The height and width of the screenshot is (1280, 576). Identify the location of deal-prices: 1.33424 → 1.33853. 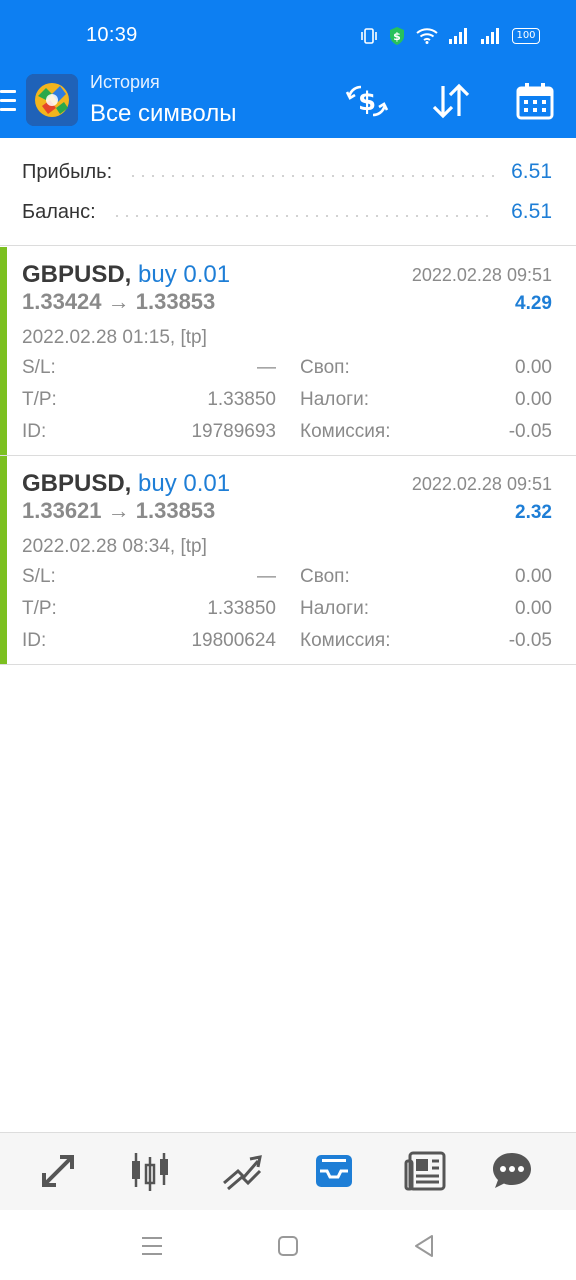
(119, 301).